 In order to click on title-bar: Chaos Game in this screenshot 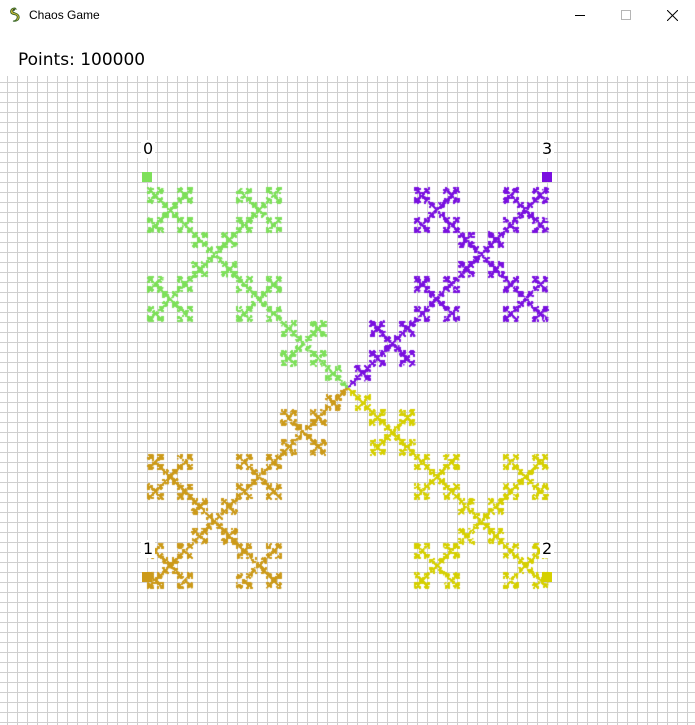, I will do `click(347, 15)`.